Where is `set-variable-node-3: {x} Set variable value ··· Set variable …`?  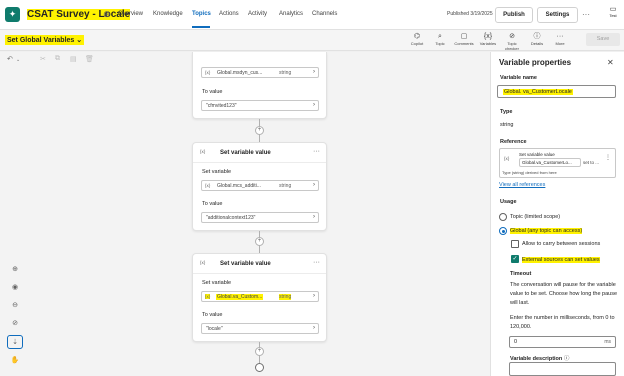 set-variable-node-3: {x} Set variable value ··· Set variable … is located at coordinates (259, 297).